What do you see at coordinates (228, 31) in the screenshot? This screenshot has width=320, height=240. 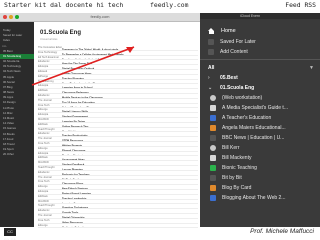 I see `menu-item-home-label: Home` at bounding box center [228, 31].